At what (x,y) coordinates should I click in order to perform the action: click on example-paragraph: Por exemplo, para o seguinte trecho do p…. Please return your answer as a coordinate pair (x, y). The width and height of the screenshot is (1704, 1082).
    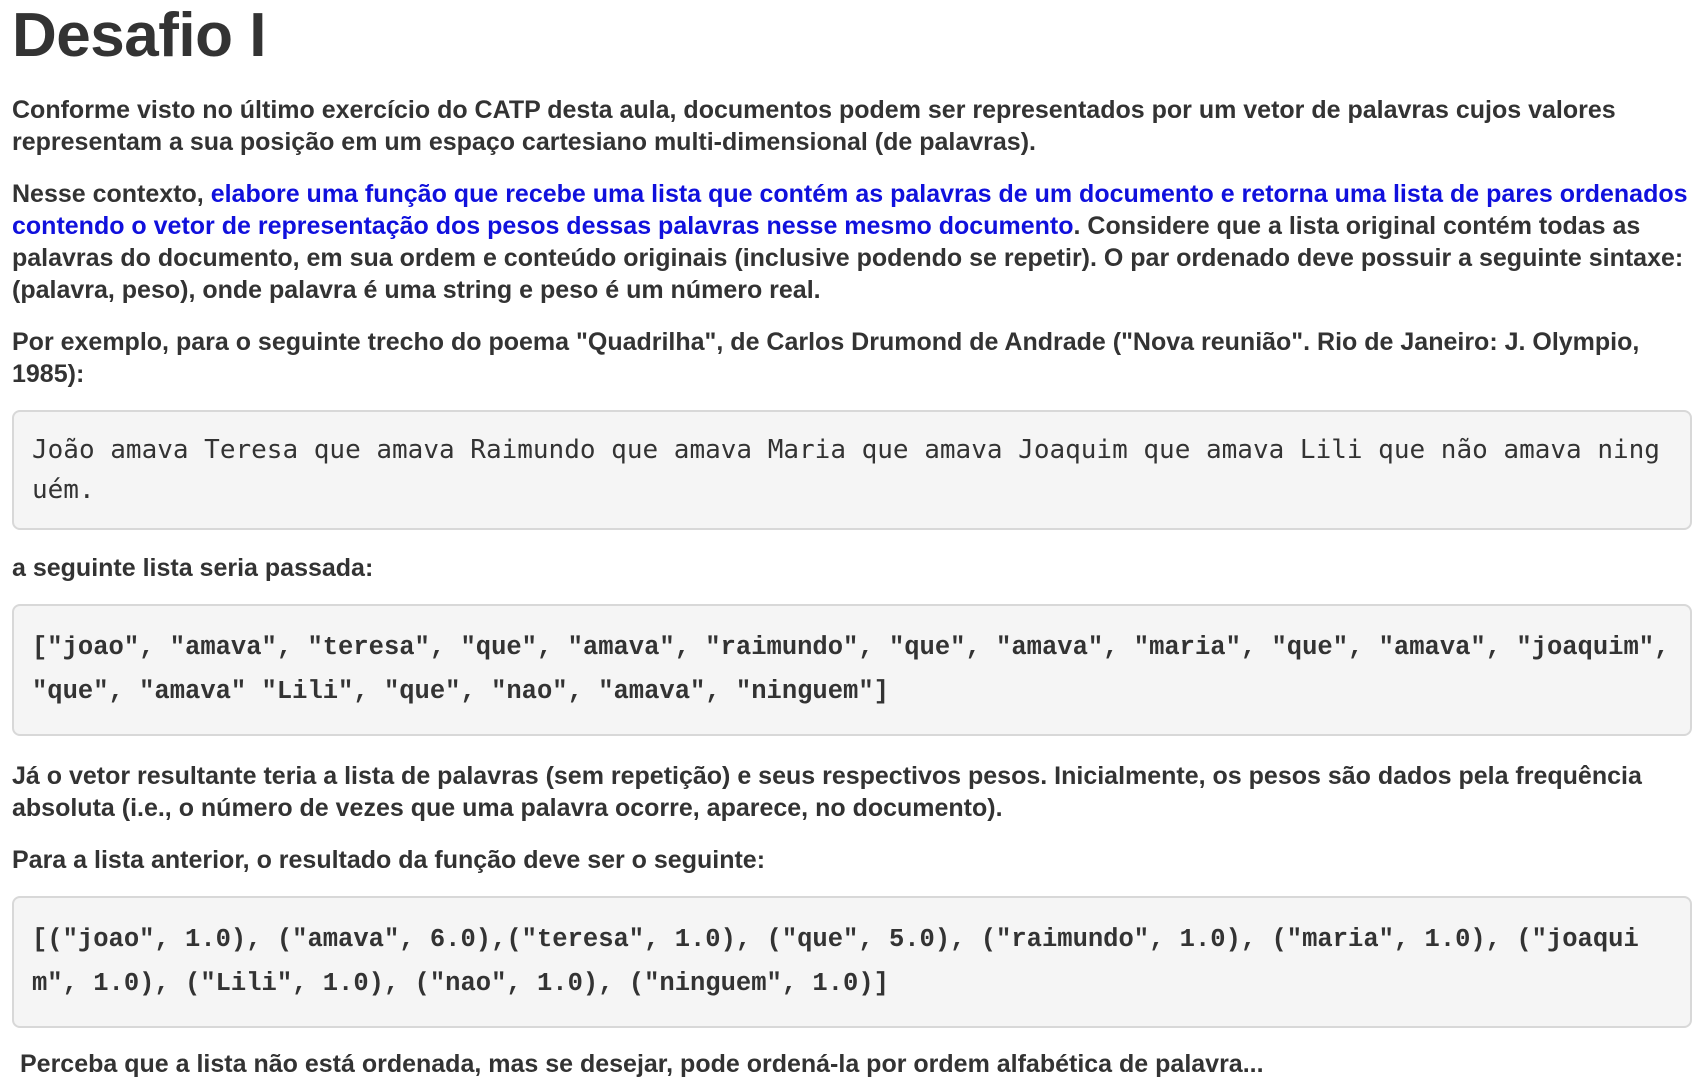
    Looking at the image, I should click on (826, 358).